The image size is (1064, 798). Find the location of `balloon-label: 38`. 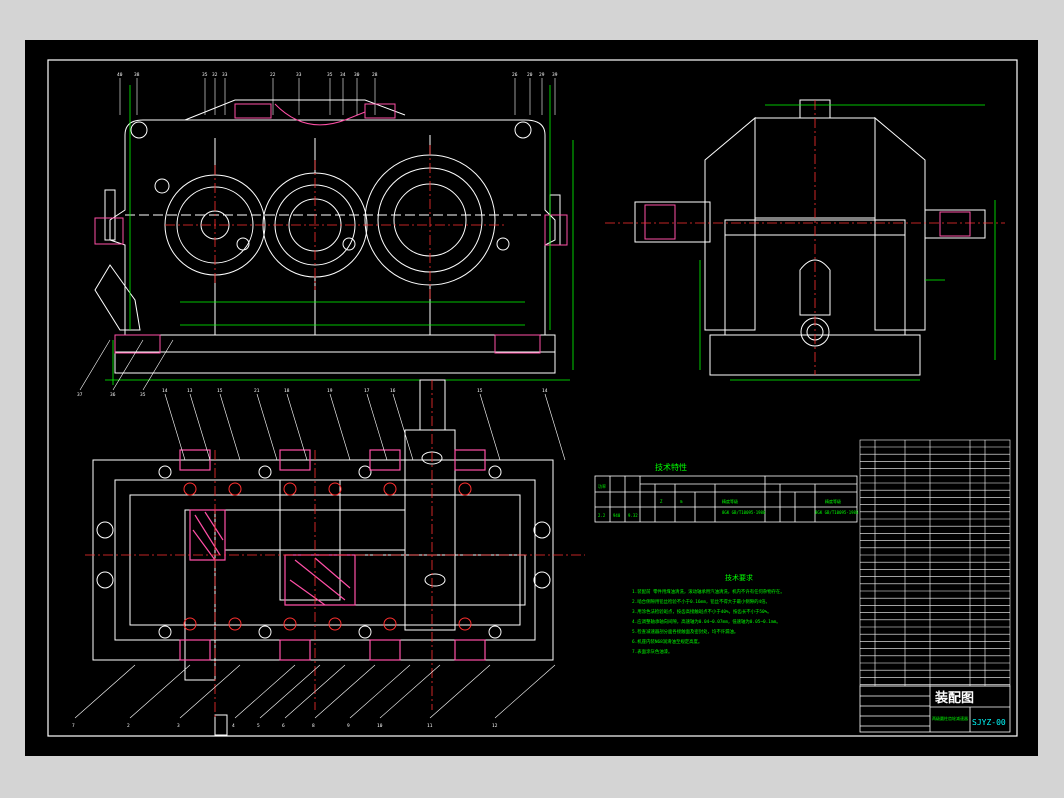

balloon-label: 38 is located at coordinates (137, 75).